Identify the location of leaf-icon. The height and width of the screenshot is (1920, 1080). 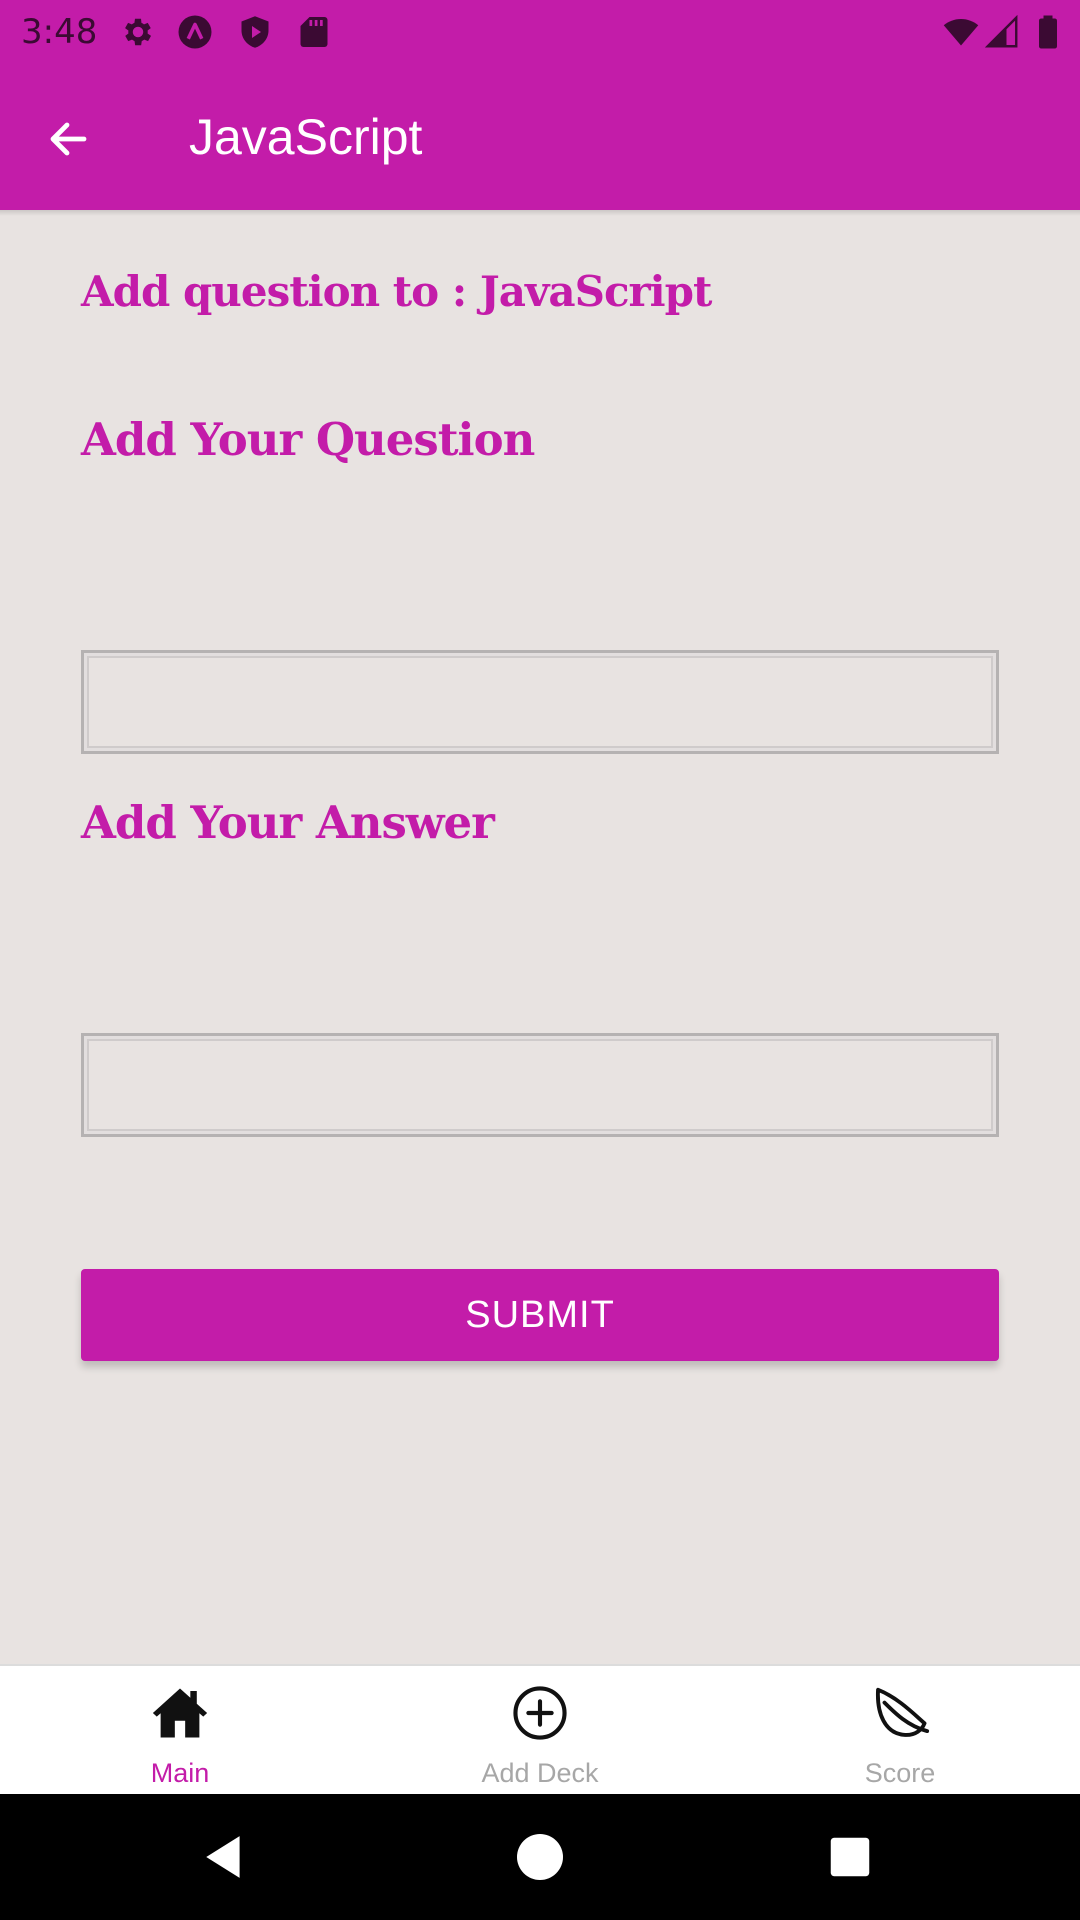
(903, 1712).